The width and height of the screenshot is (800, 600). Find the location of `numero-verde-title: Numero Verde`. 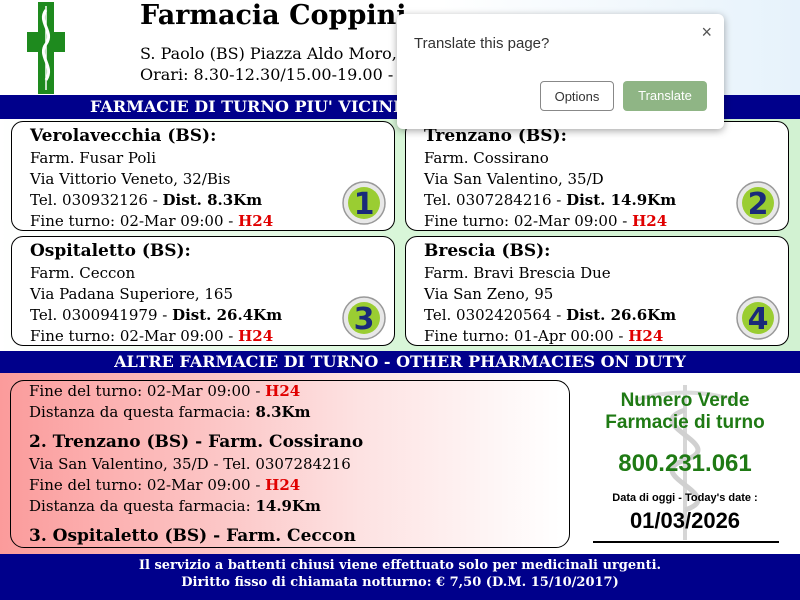

numero-verde-title: Numero Verde is located at coordinates (685, 400).